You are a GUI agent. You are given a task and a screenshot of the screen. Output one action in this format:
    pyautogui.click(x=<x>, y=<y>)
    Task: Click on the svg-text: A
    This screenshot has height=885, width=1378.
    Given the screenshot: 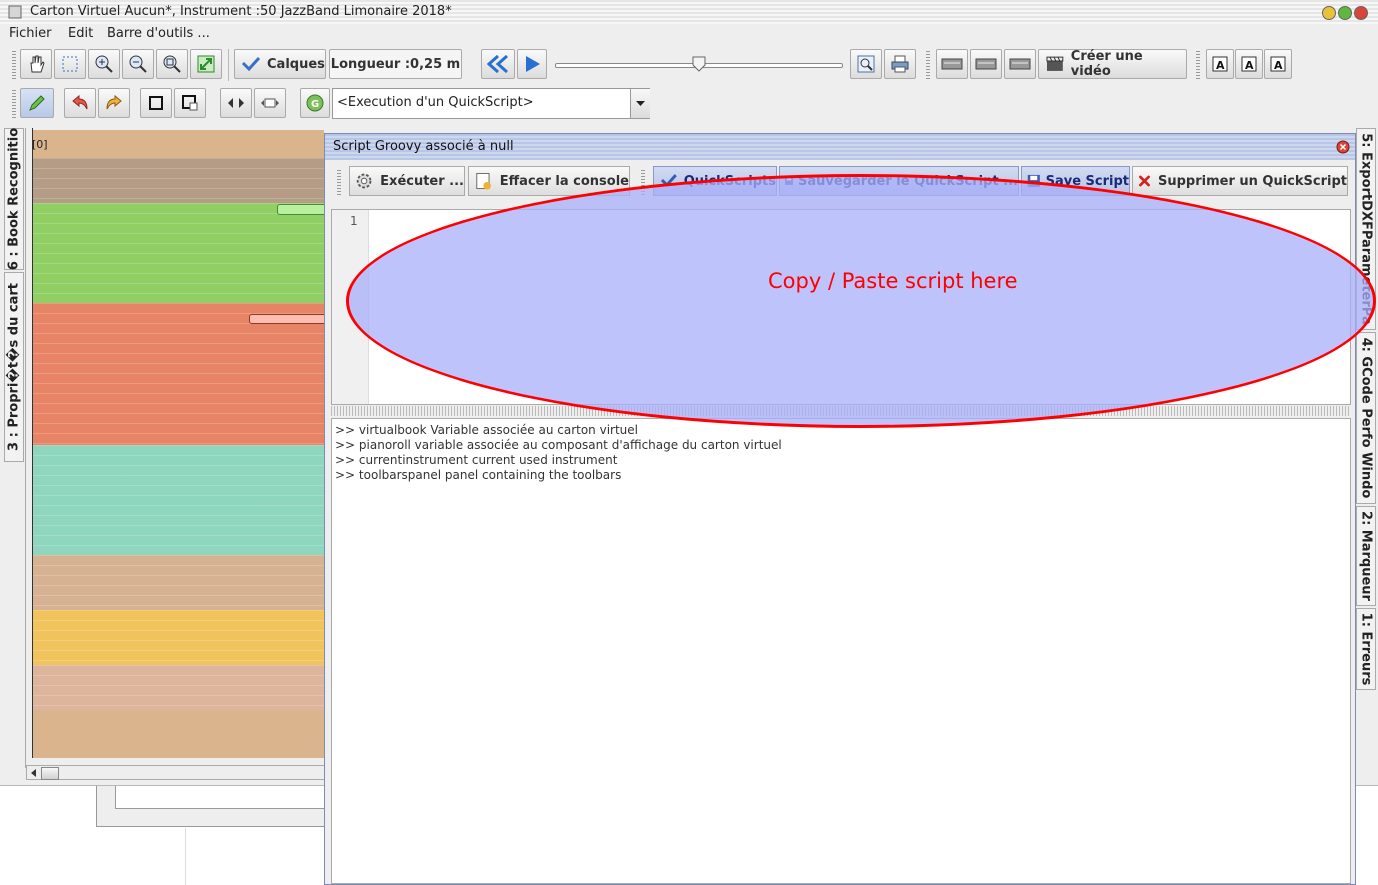 What is the action you would take?
    pyautogui.click(x=1249, y=65)
    